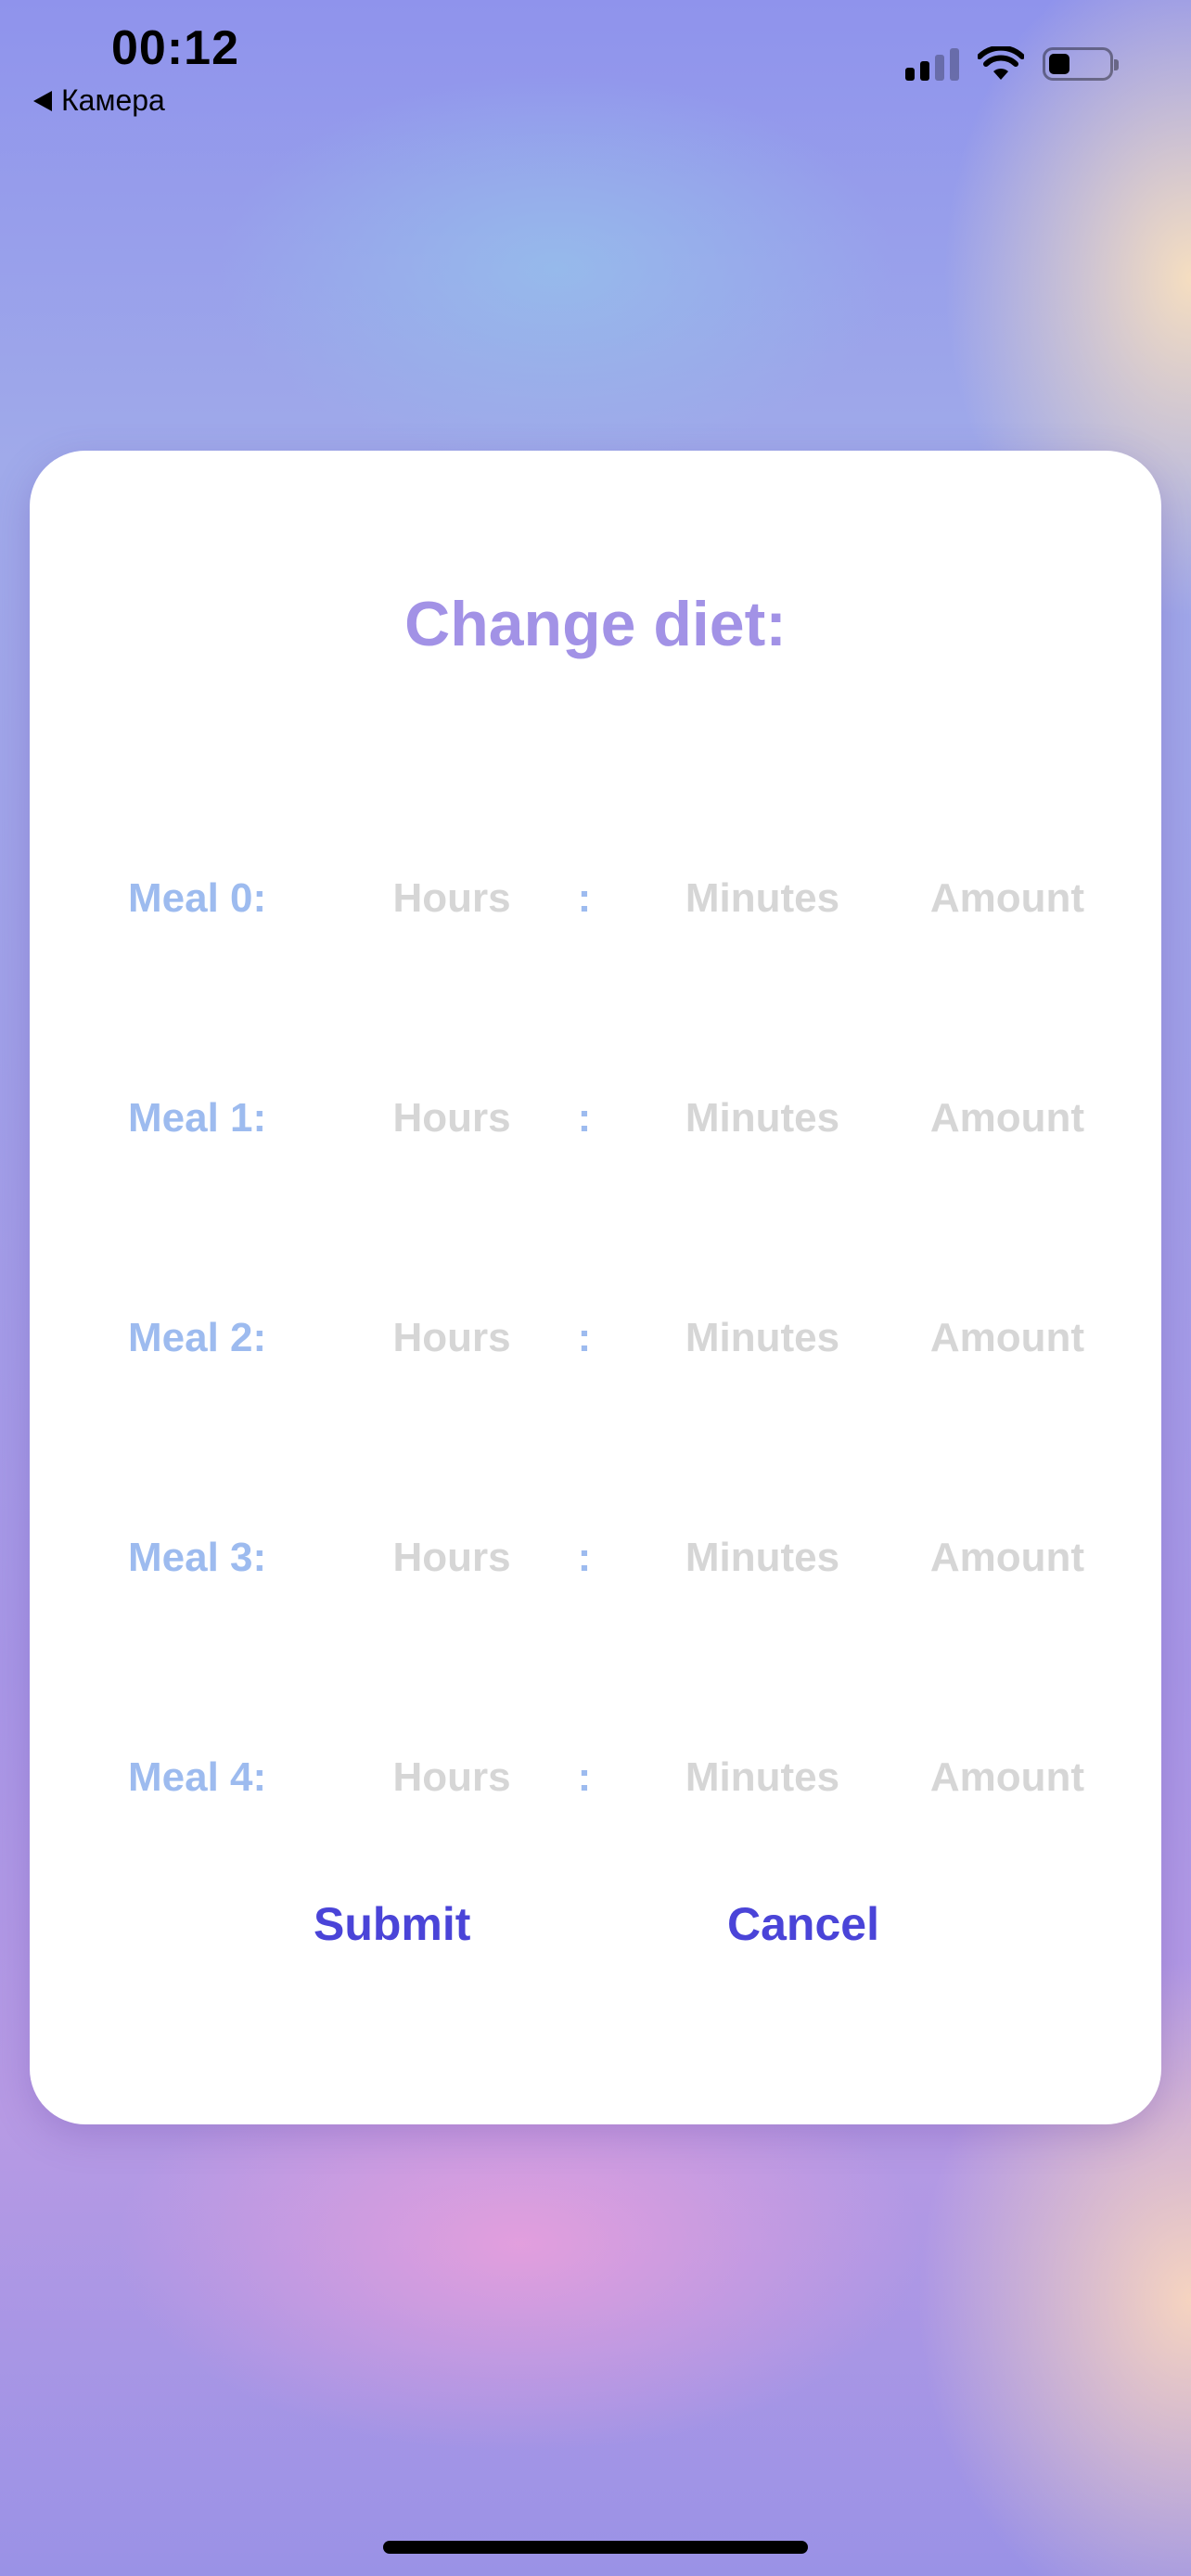 The width and height of the screenshot is (1191, 2576). I want to click on status-icons, so click(1012, 64).